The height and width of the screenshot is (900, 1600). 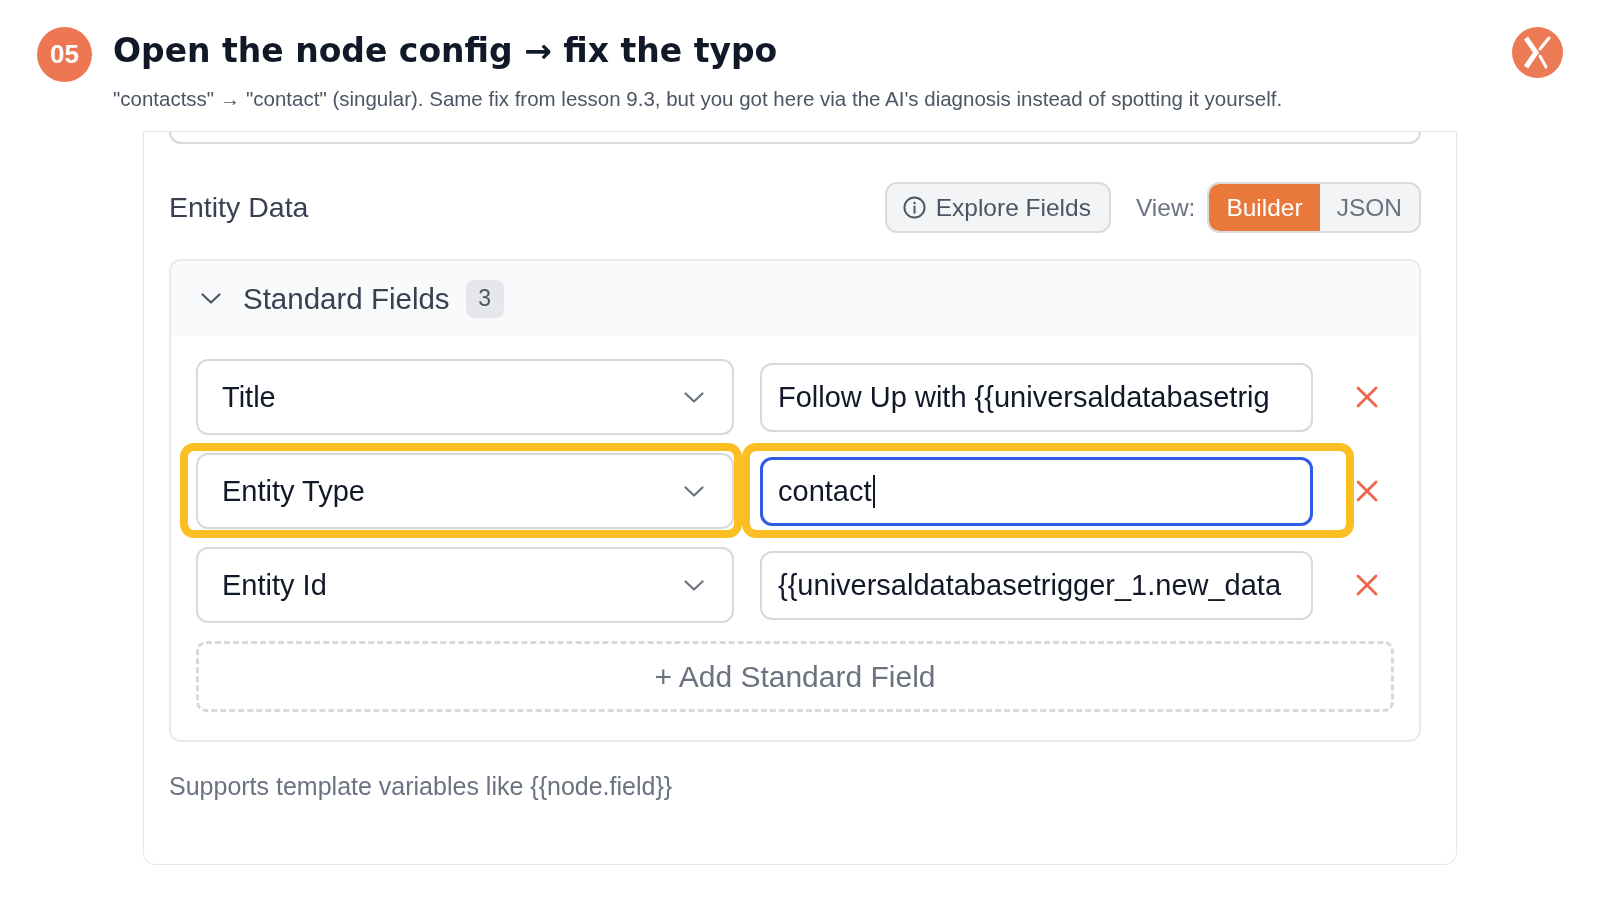 What do you see at coordinates (795, 138) in the screenshot?
I see `input-field` at bounding box center [795, 138].